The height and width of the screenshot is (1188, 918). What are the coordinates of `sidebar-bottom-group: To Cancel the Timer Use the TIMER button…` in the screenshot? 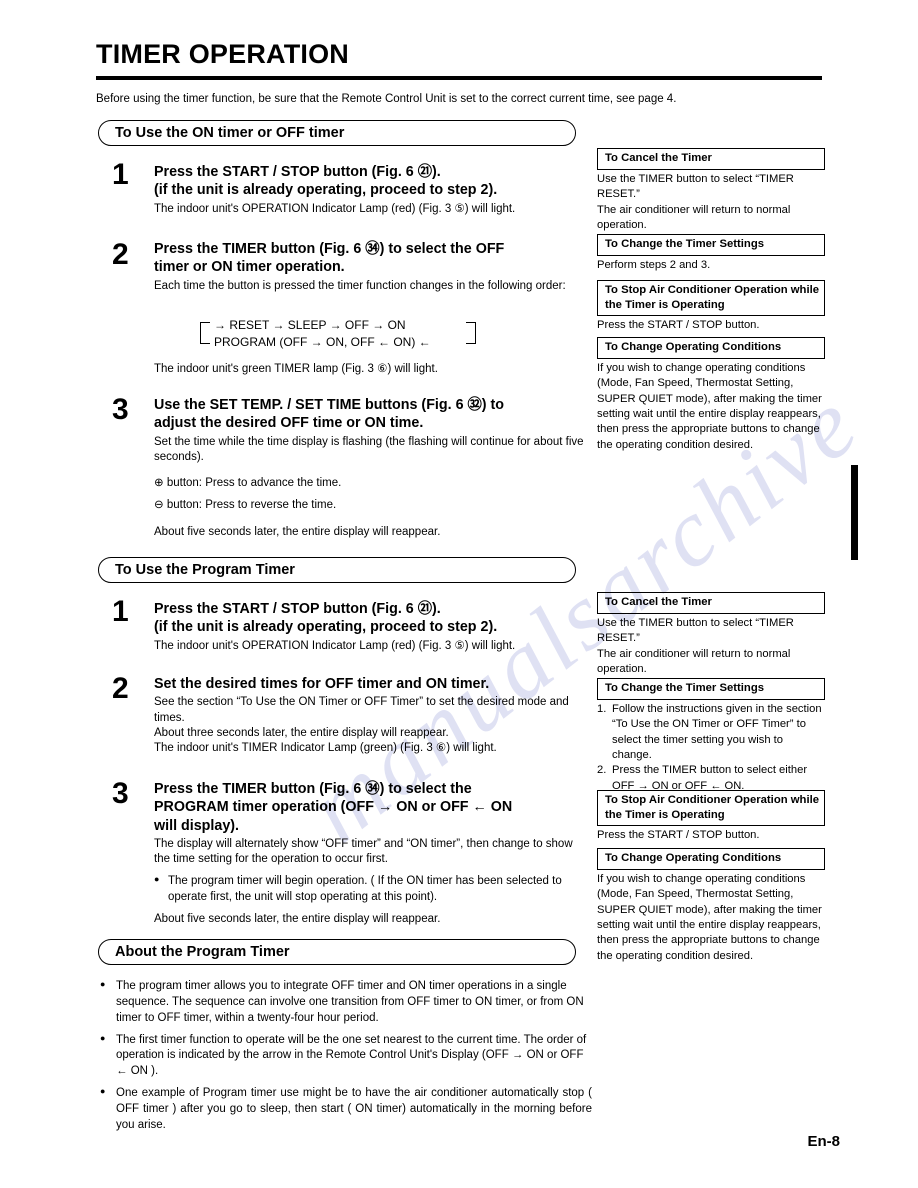 It's located at (711, 634).